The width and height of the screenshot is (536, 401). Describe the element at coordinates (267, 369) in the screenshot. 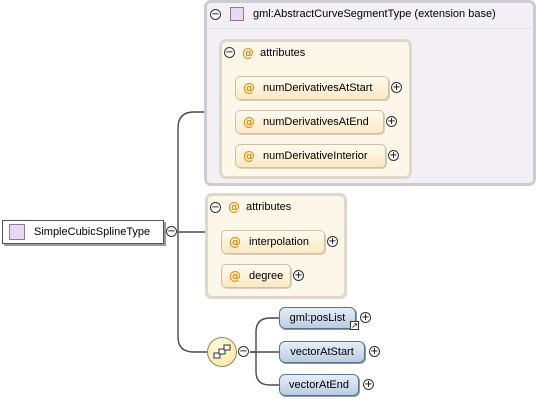

I see `connector-to-vectoratend` at that location.